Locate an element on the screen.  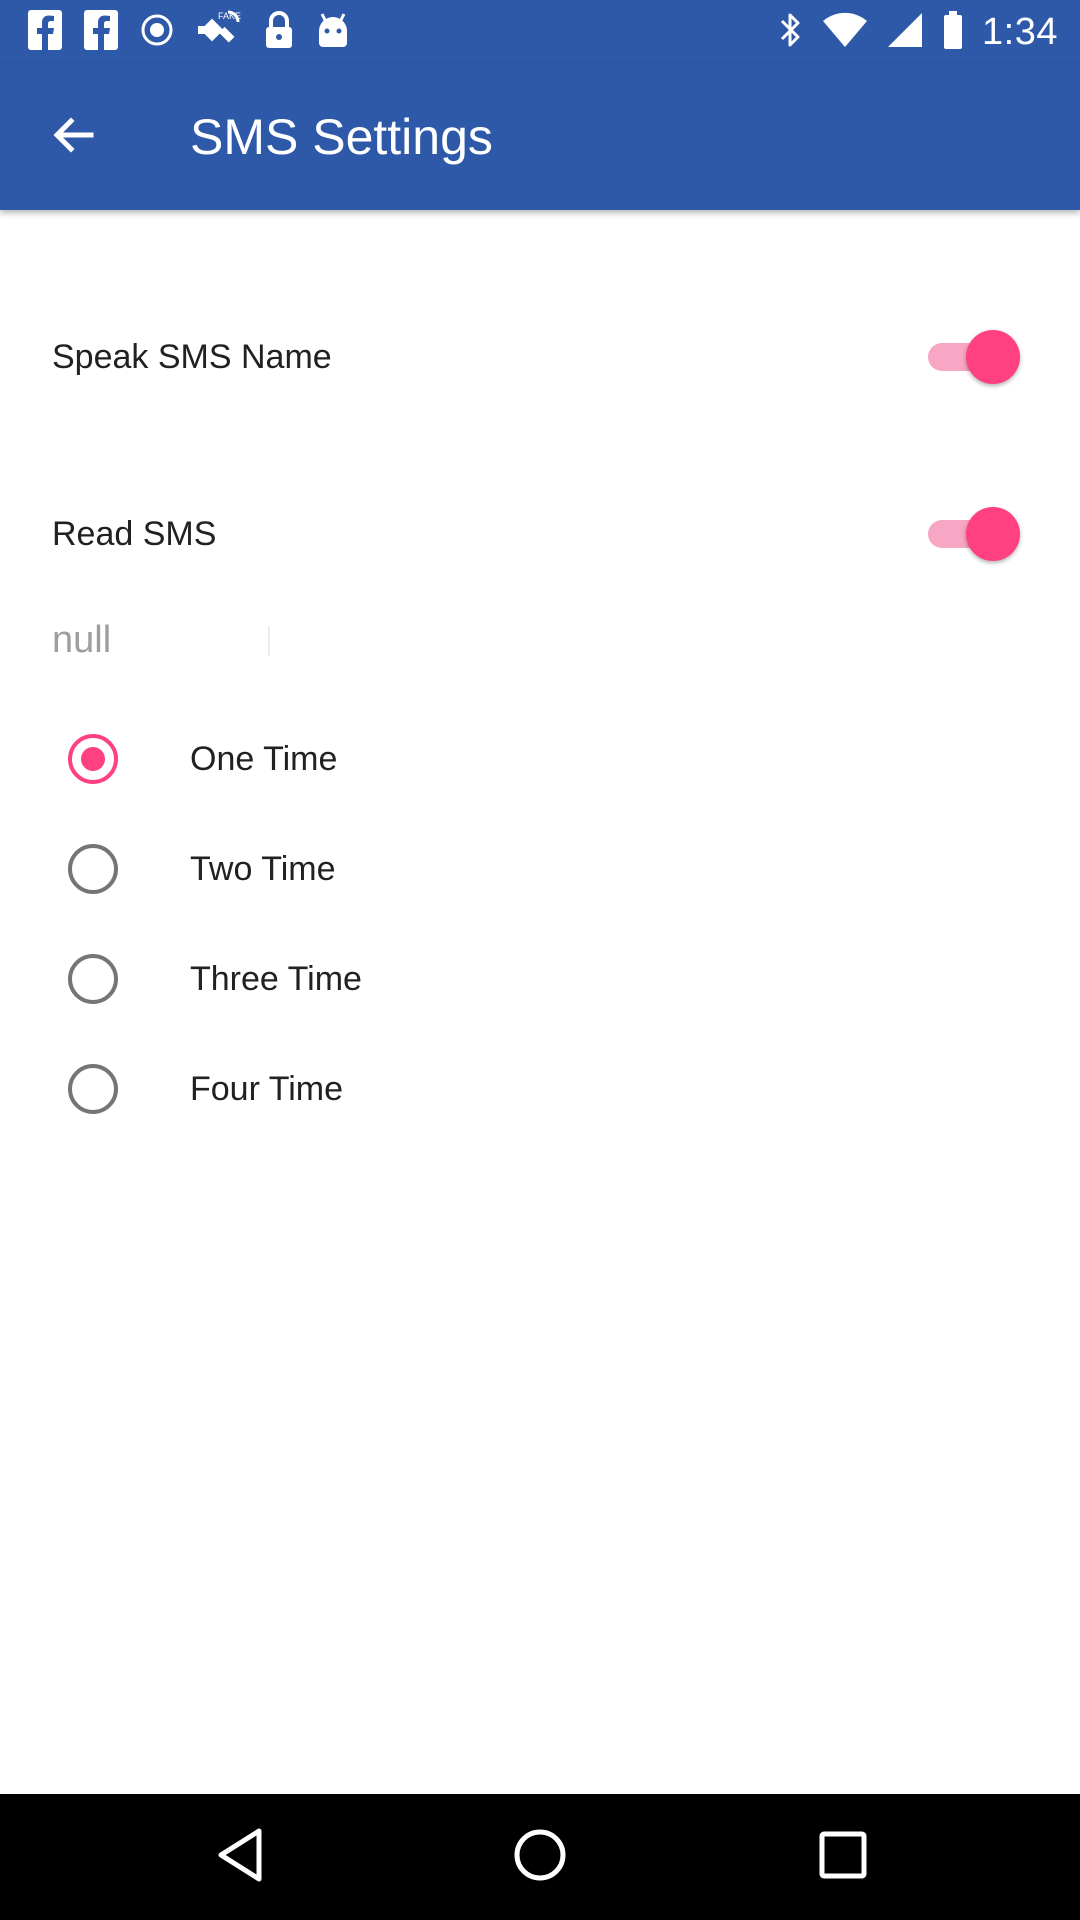
radio-label: Three Time is located at coordinates (276, 979).